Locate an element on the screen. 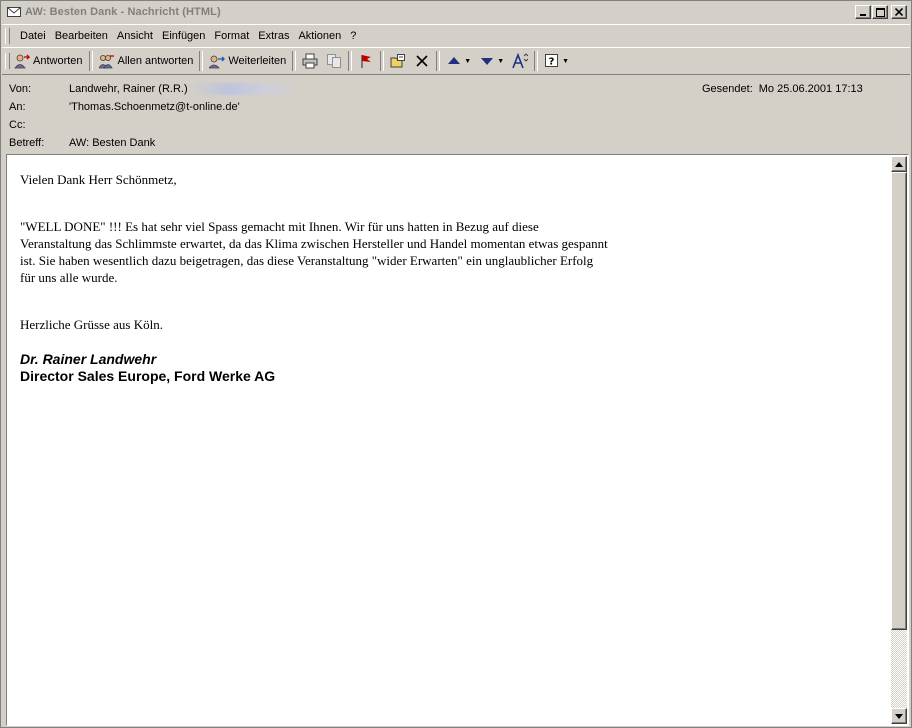 The width and height of the screenshot is (912, 728). cc-label: Cc: is located at coordinates (17, 125).